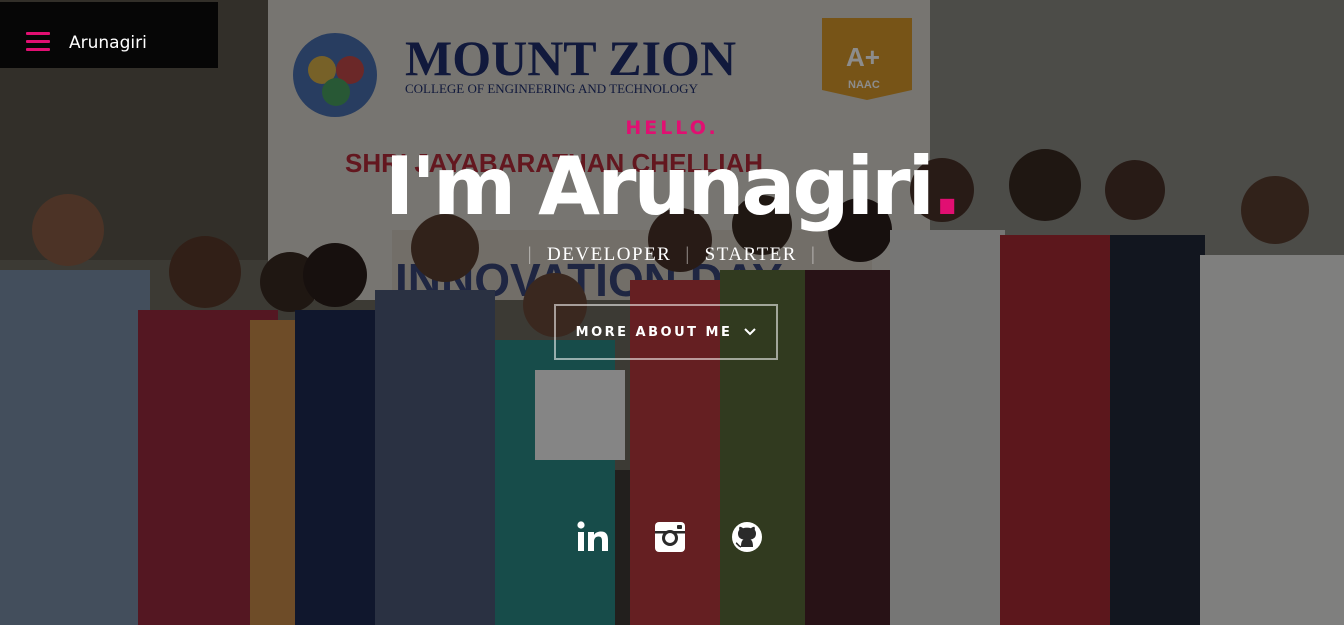  What do you see at coordinates (654, 332) in the screenshot?
I see `more-about-me-label: MORE ABOUT ME` at bounding box center [654, 332].